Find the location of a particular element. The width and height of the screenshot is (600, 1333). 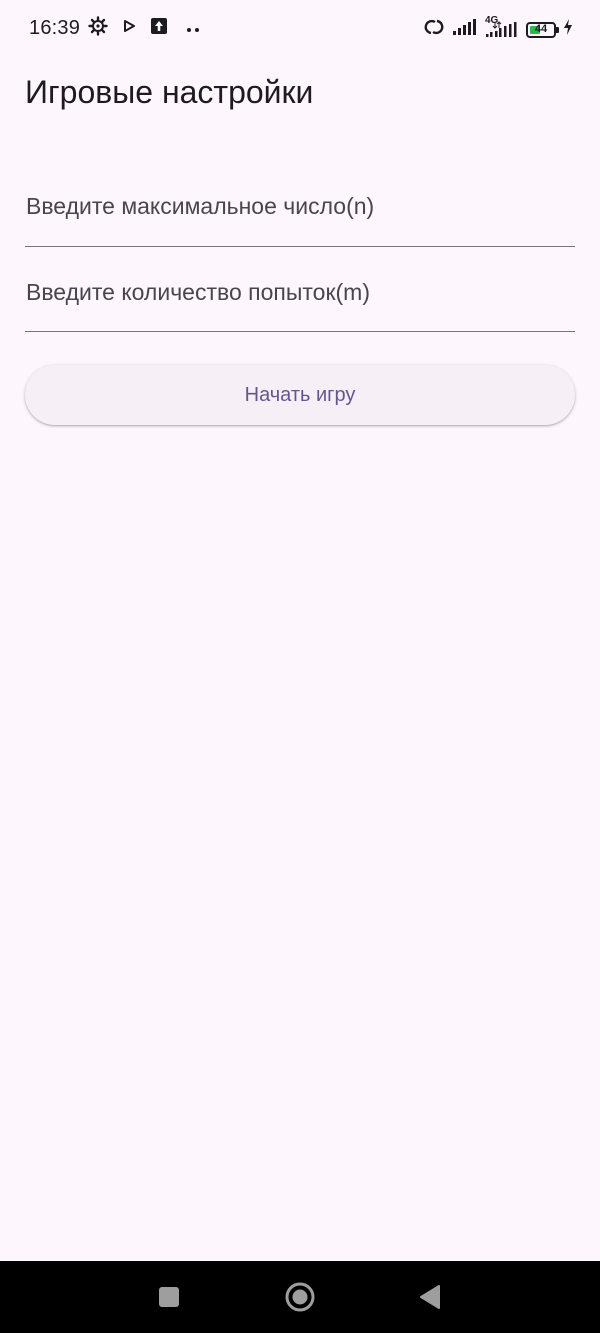

battery-level: 44 is located at coordinates (541, 29).